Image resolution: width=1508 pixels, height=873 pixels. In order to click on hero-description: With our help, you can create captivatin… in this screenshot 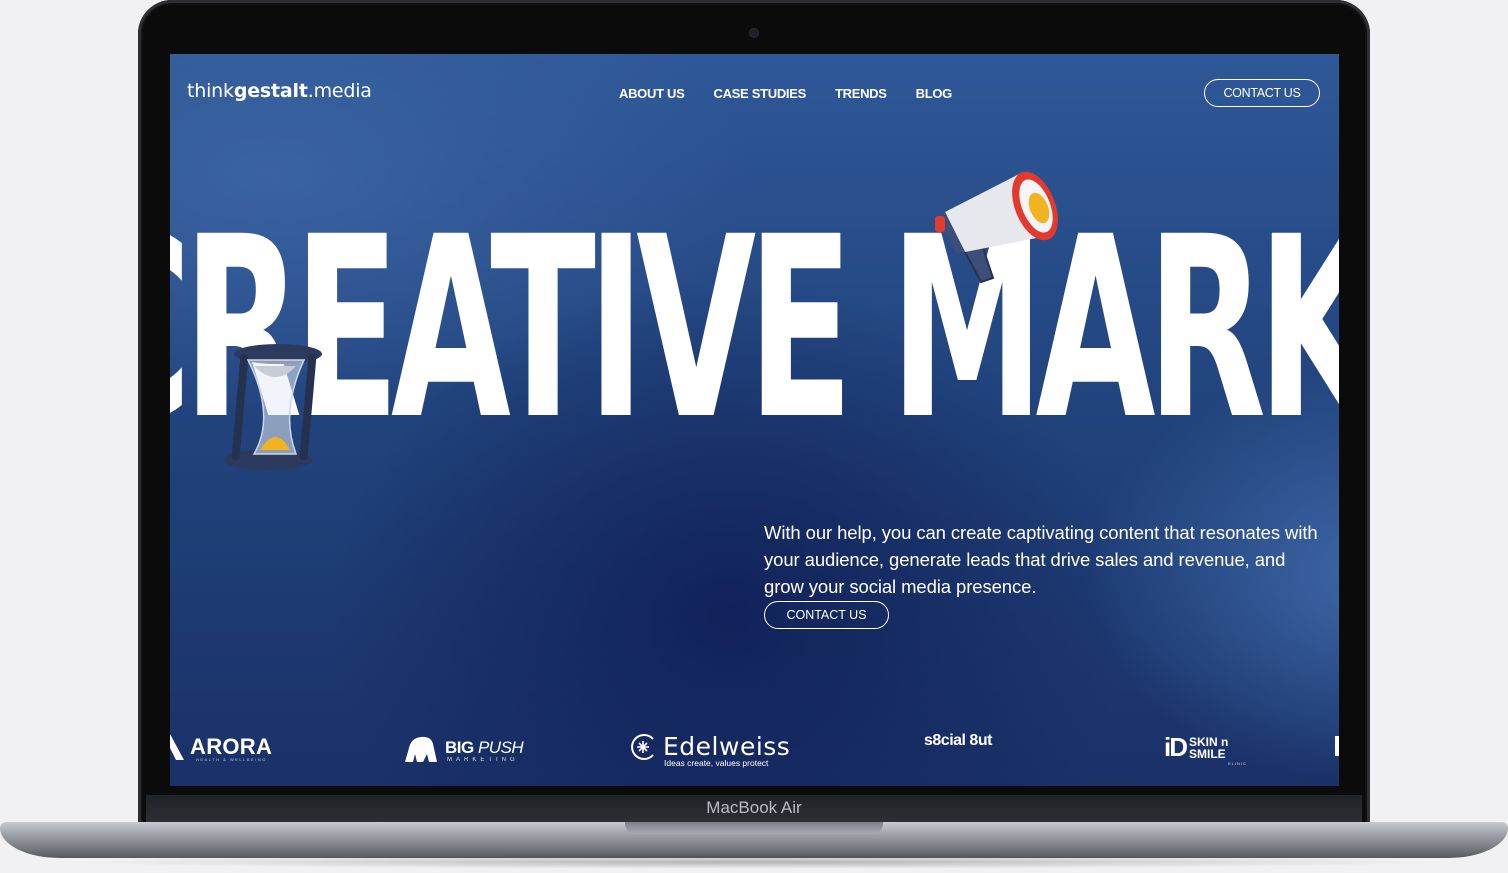, I will do `click(1041, 559)`.